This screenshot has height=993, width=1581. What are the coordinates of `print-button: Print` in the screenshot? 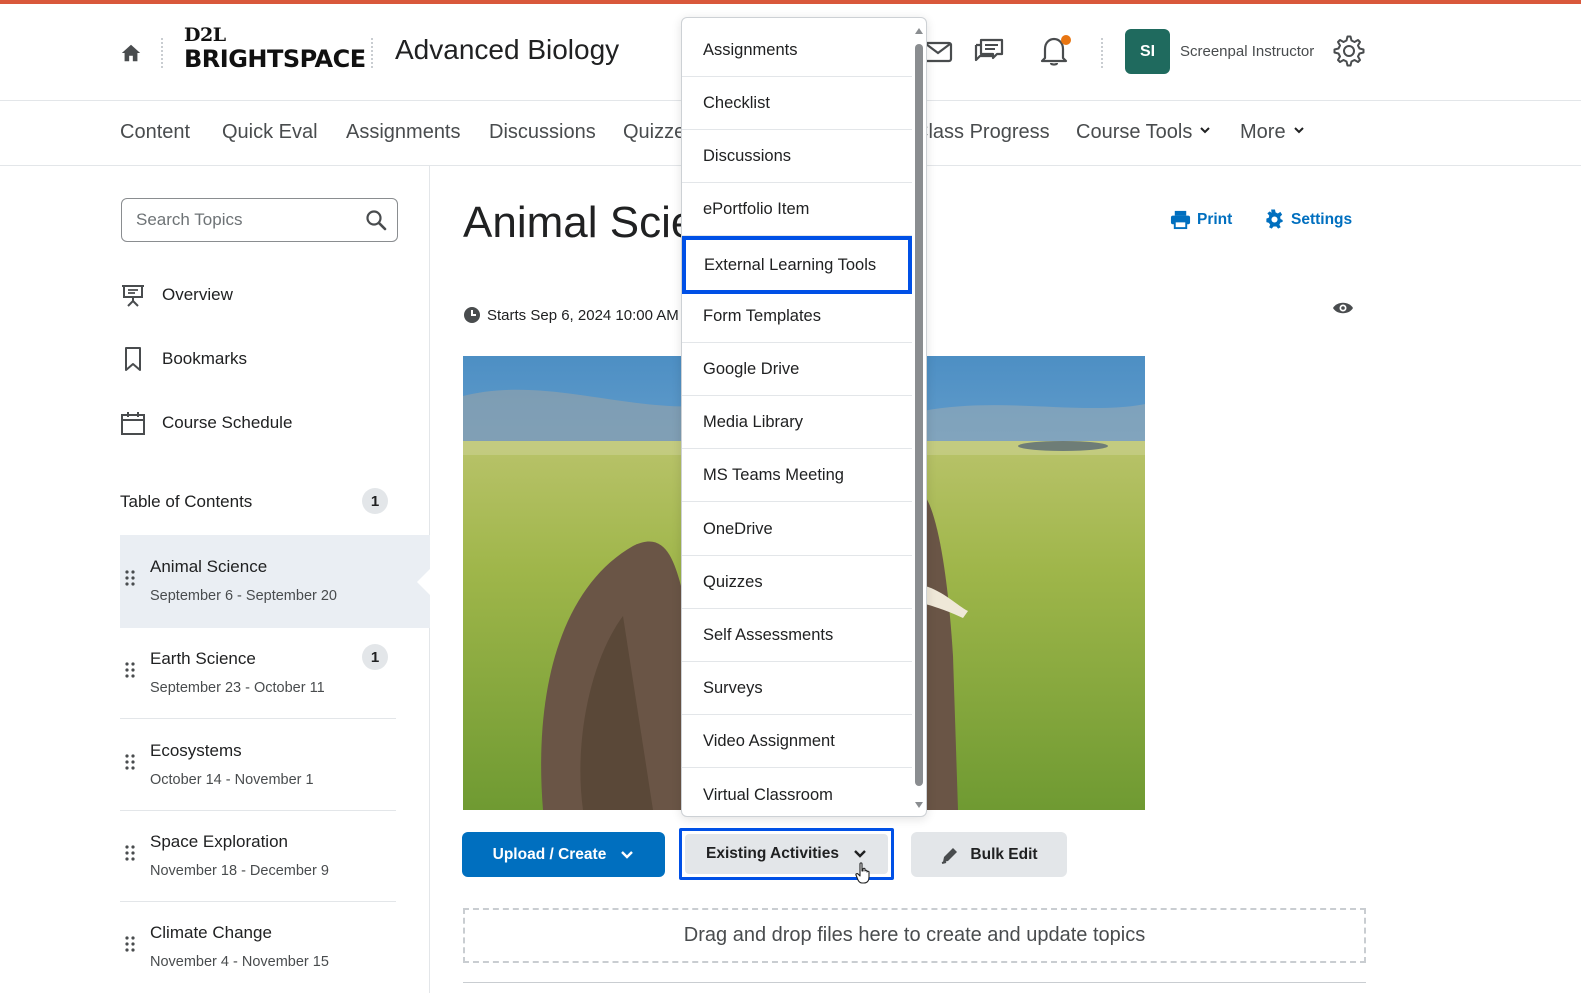 It's located at (1201, 219).